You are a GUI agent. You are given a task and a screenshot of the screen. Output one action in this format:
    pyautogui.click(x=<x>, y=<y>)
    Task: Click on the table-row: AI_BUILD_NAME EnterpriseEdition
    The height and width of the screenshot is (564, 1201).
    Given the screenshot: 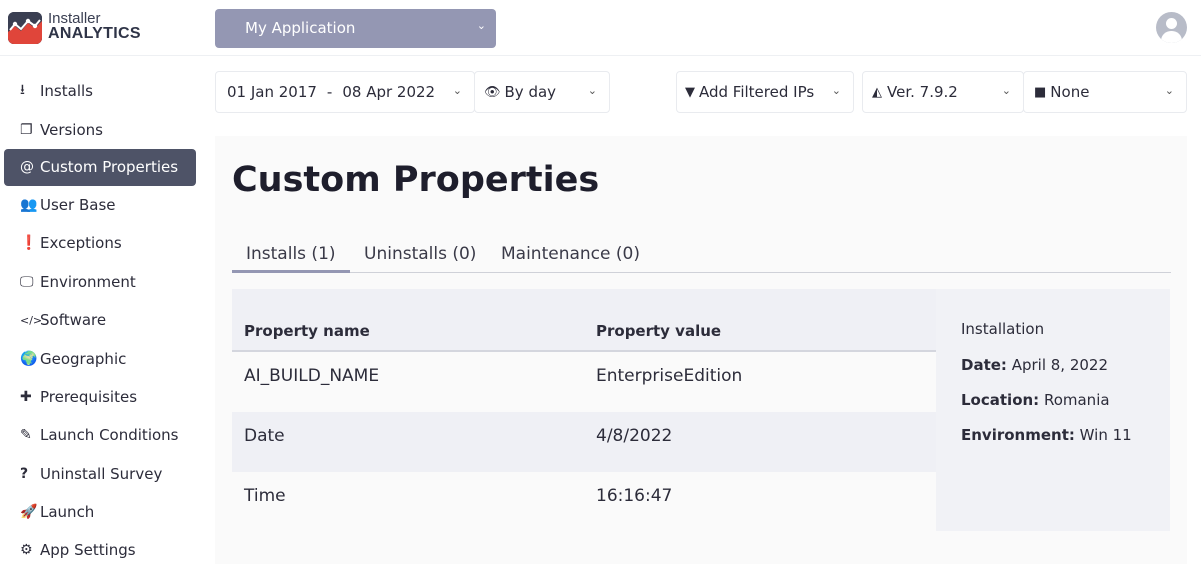 What is the action you would take?
    pyautogui.click(x=584, y=382)
    